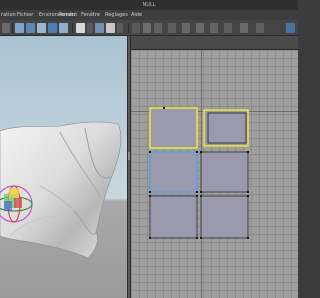 This screenshot has height=298, width=320. Describe the element at coordinates (52, 28) in the screenshot. I see `cube-icon` at that location.